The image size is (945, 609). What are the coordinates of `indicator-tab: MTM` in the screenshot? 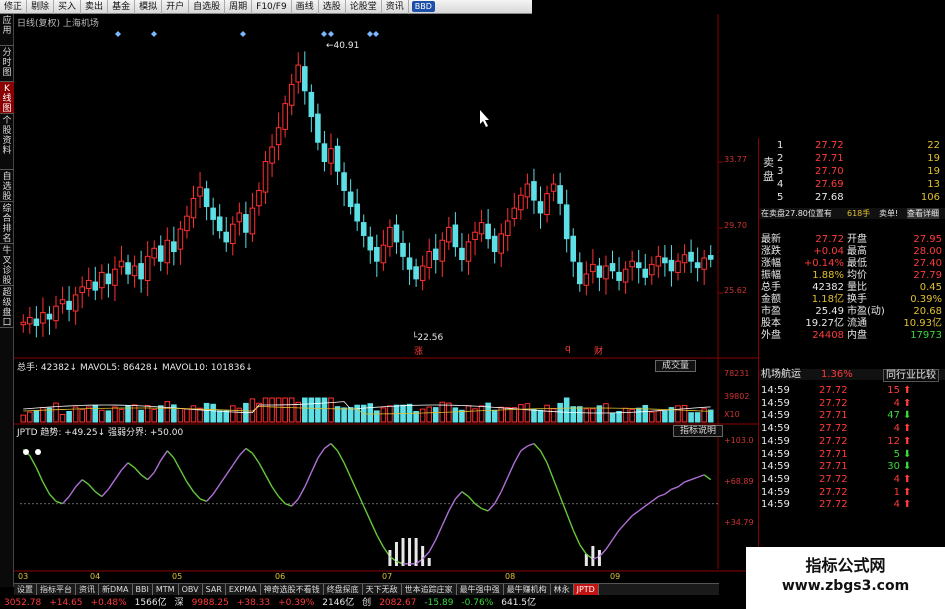 It's located at (166, 589).